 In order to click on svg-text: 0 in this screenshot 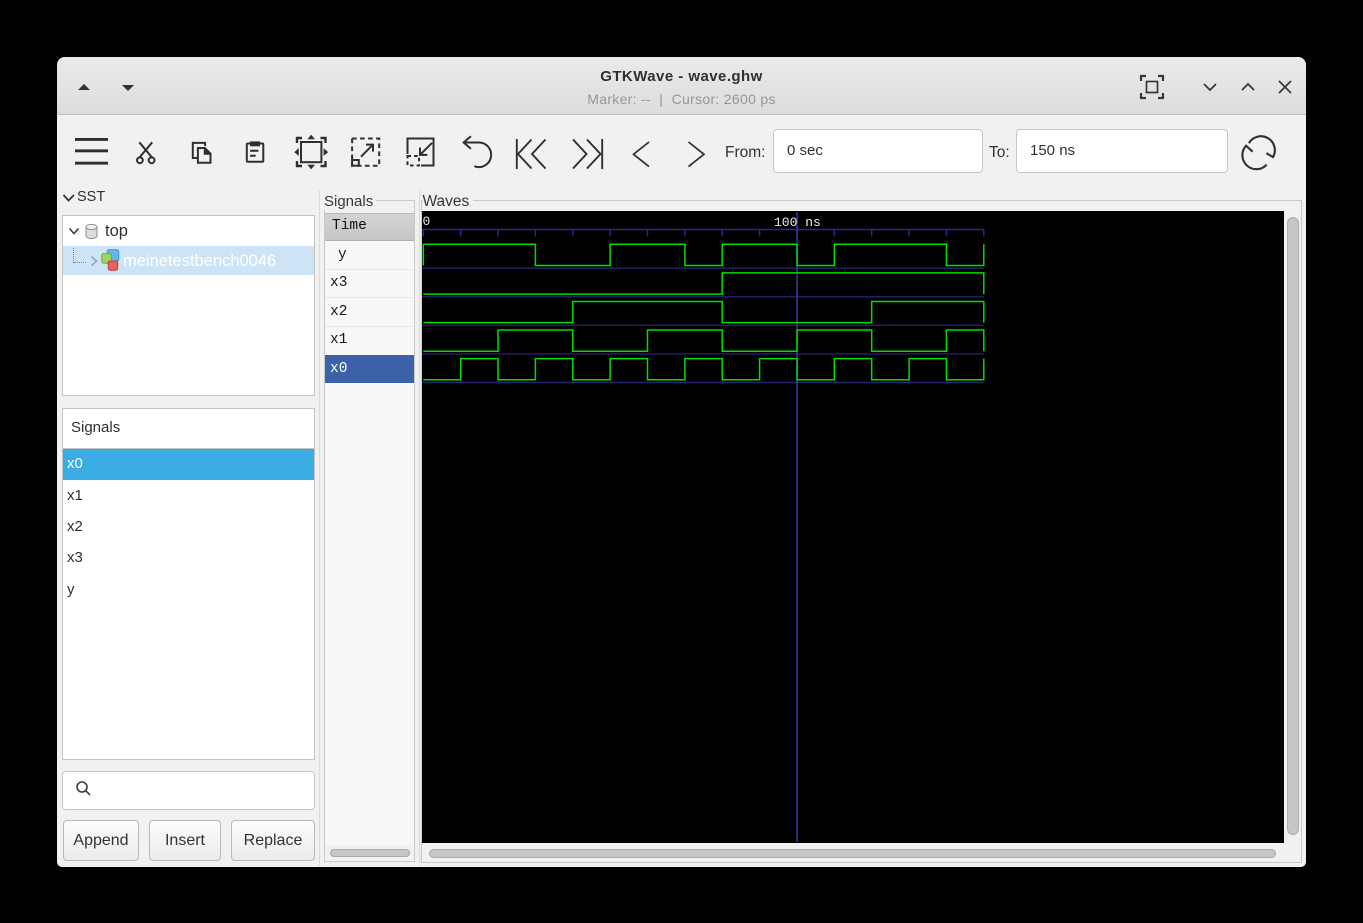, I will do `click(427, 221)`.